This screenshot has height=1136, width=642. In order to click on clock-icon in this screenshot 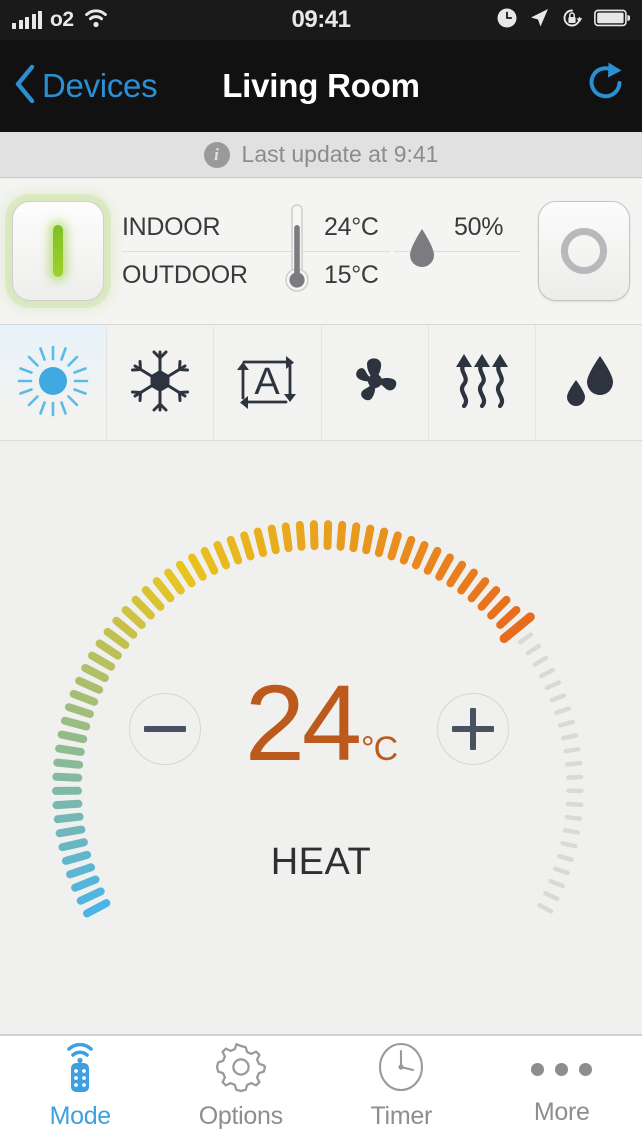, I will do `click(401, 1069)`.